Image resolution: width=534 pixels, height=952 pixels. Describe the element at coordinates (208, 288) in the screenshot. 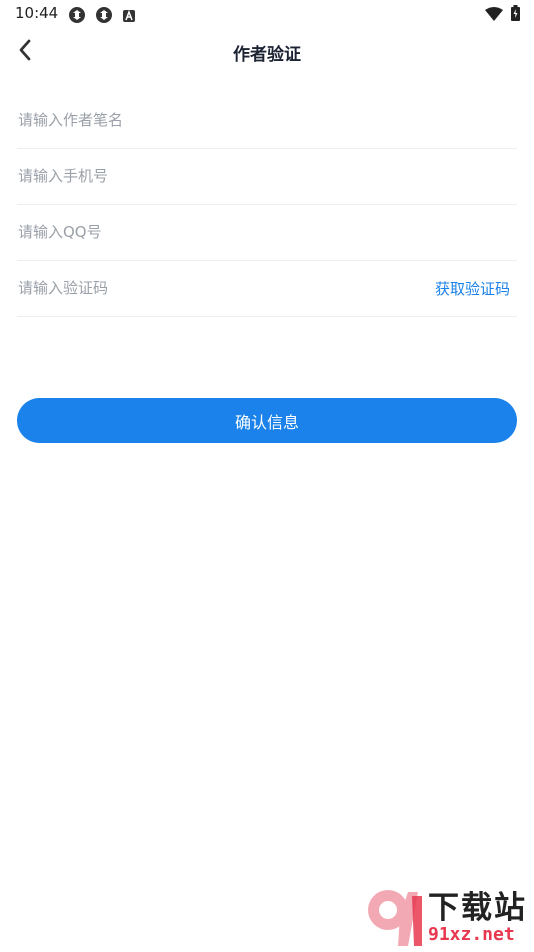

I see `verification-code-input` at that location.